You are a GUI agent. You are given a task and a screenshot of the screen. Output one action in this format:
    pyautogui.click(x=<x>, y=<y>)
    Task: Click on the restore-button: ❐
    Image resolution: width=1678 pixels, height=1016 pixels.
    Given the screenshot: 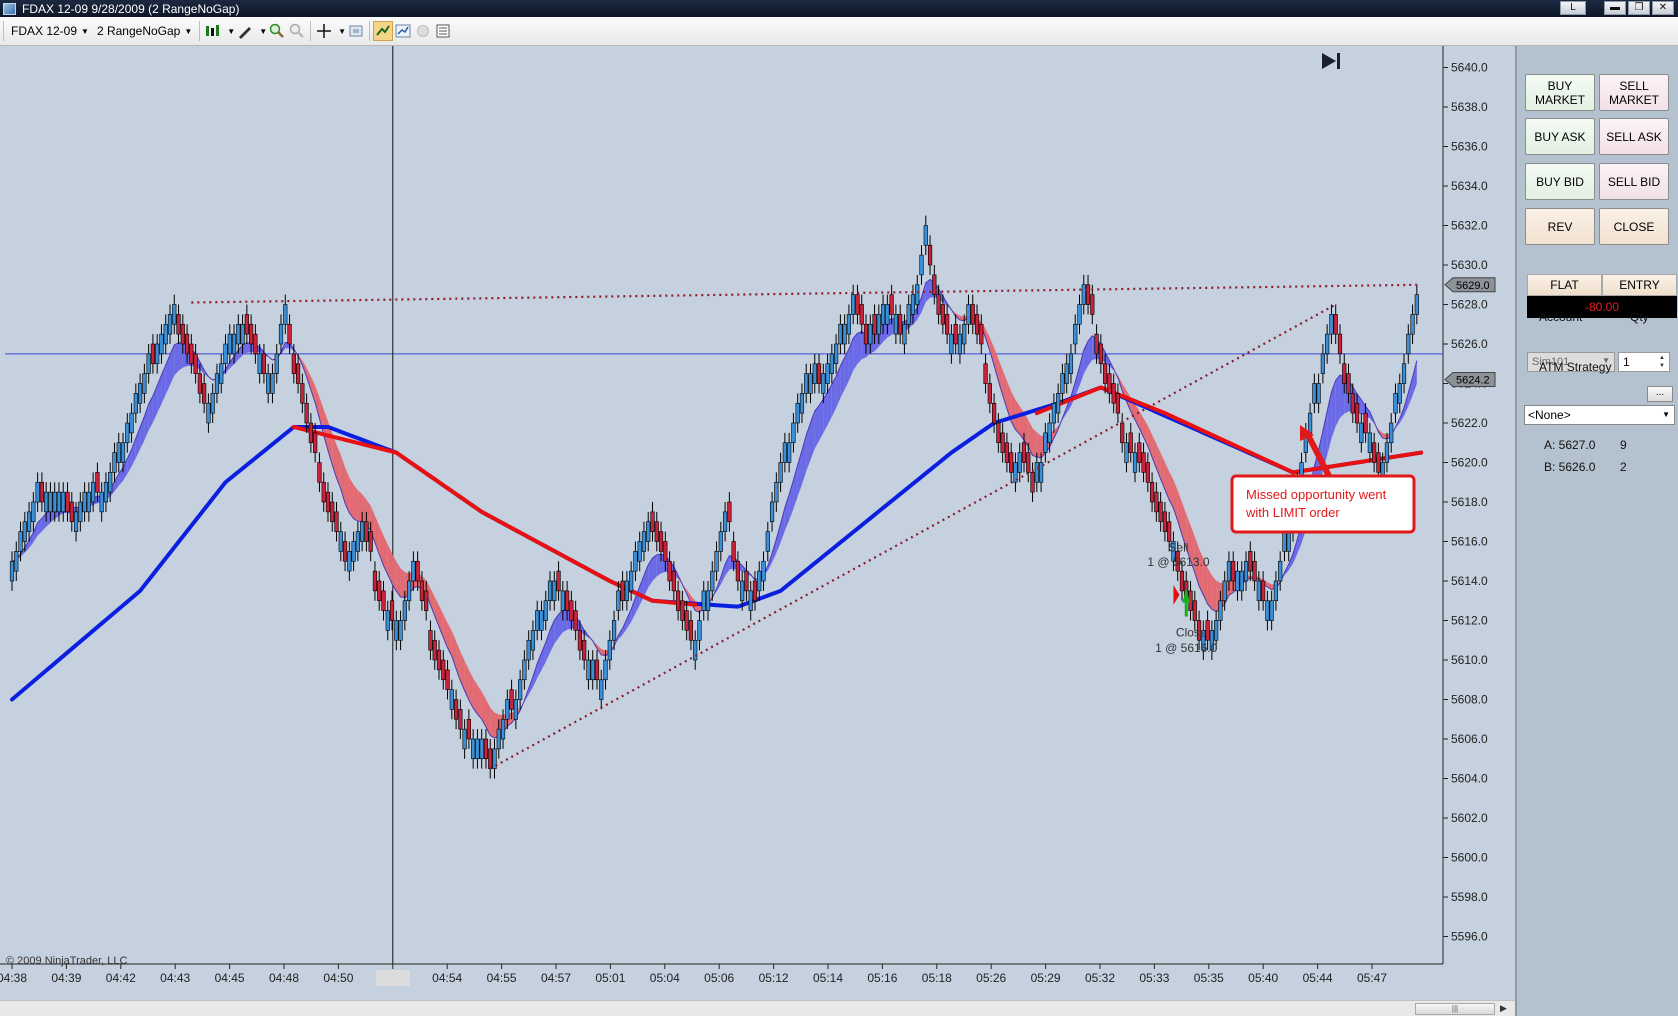 What is the action you would take?
    pyautogui.click(x=1639, y=8)
    